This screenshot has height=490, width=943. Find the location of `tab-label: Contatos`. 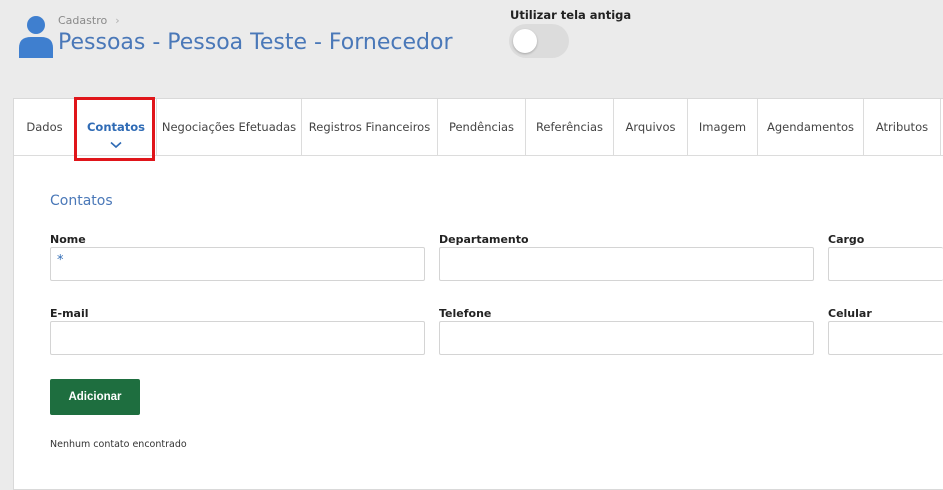

tab-label: Contatos is located at coordinates (116, 127).